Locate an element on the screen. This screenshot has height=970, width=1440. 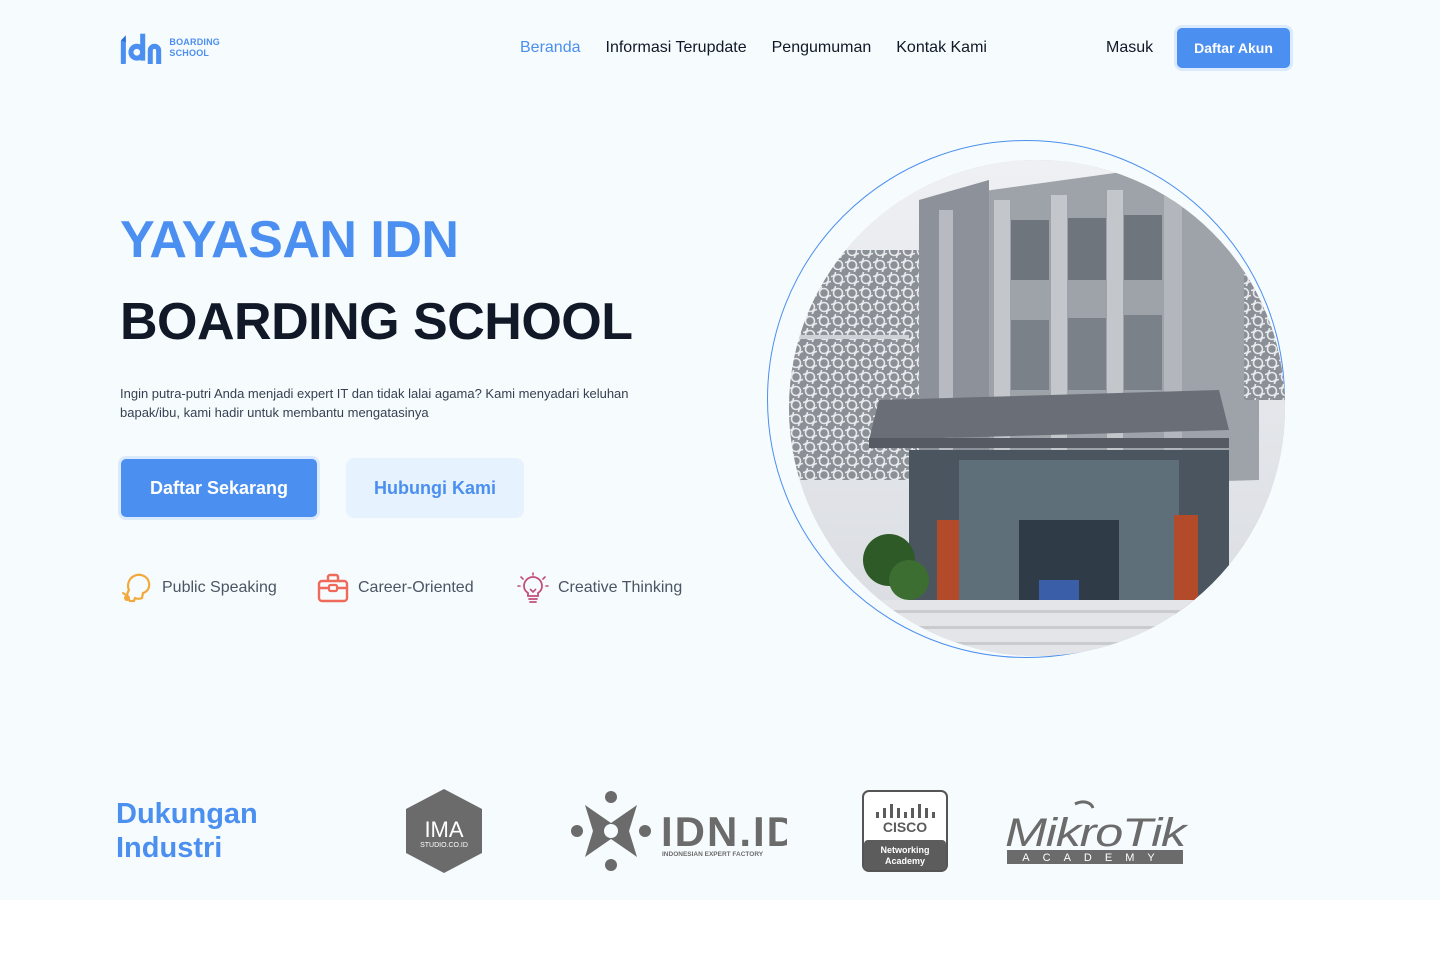
nav-link-kontak-kami: Kontak Kami is located at coordinates (941, 48).